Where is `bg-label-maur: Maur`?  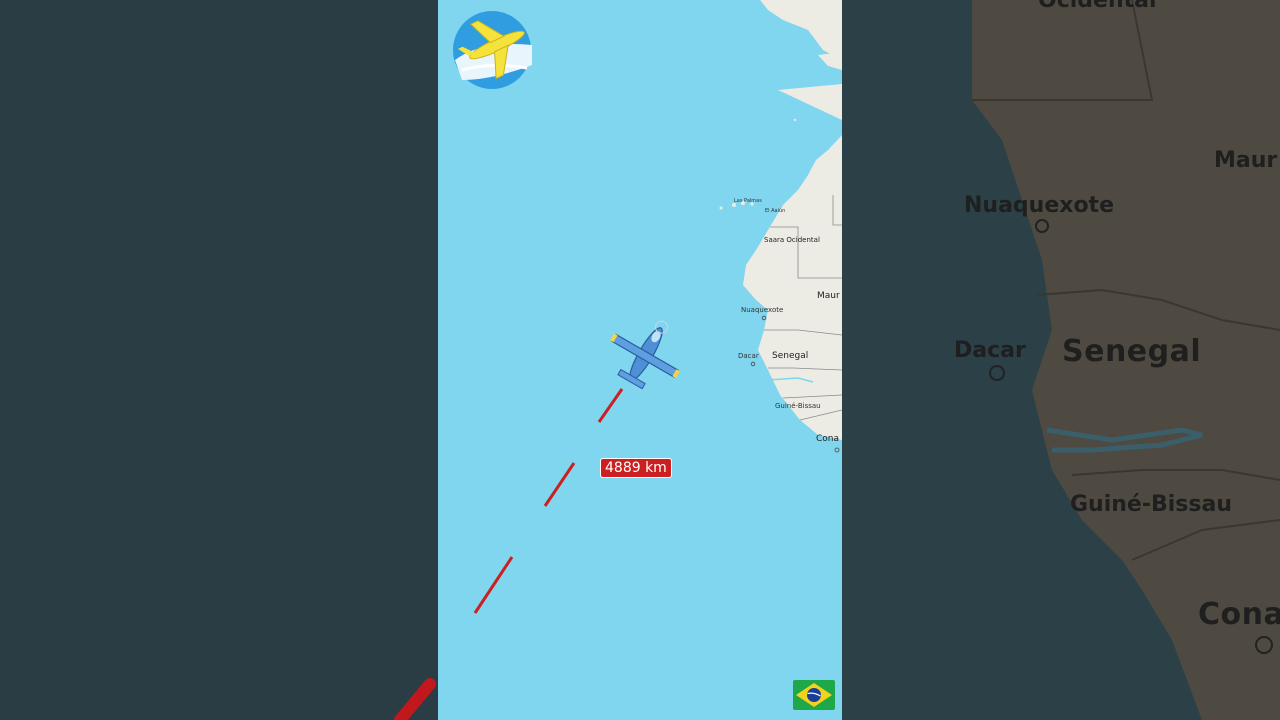 bg-label-maur: Maur is located at coordinates (1246, 160).